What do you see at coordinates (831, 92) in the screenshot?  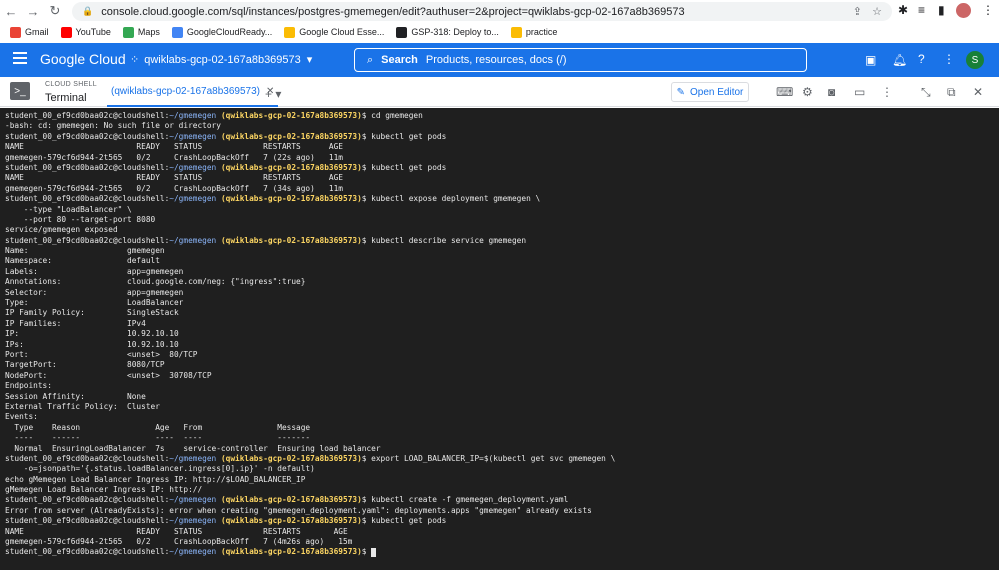 I see `web-preview-icon: ◙` at bounding box center [831, 92].